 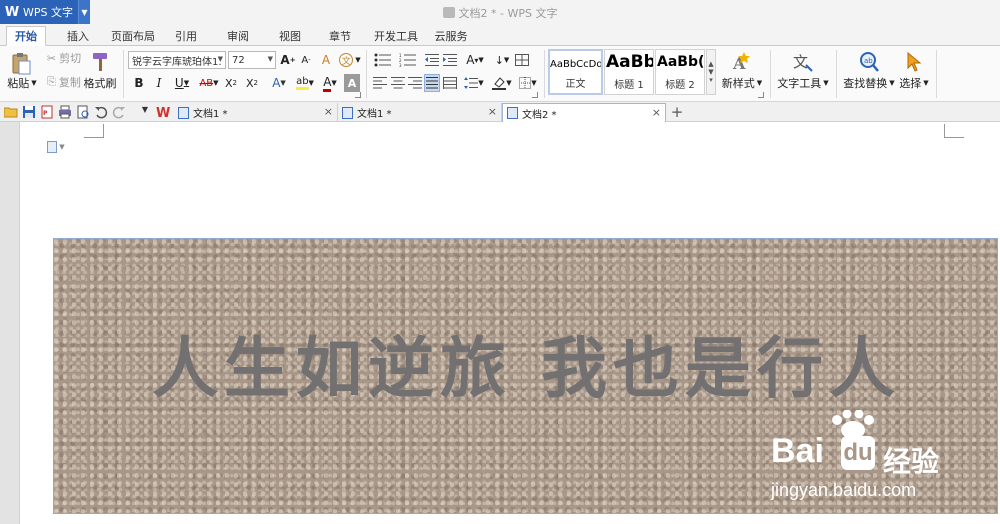 What do you see at coordinates (710, 64) in the screenshot?
I see `chevron-up-icon: ▲` at bounding box center [710, 64].